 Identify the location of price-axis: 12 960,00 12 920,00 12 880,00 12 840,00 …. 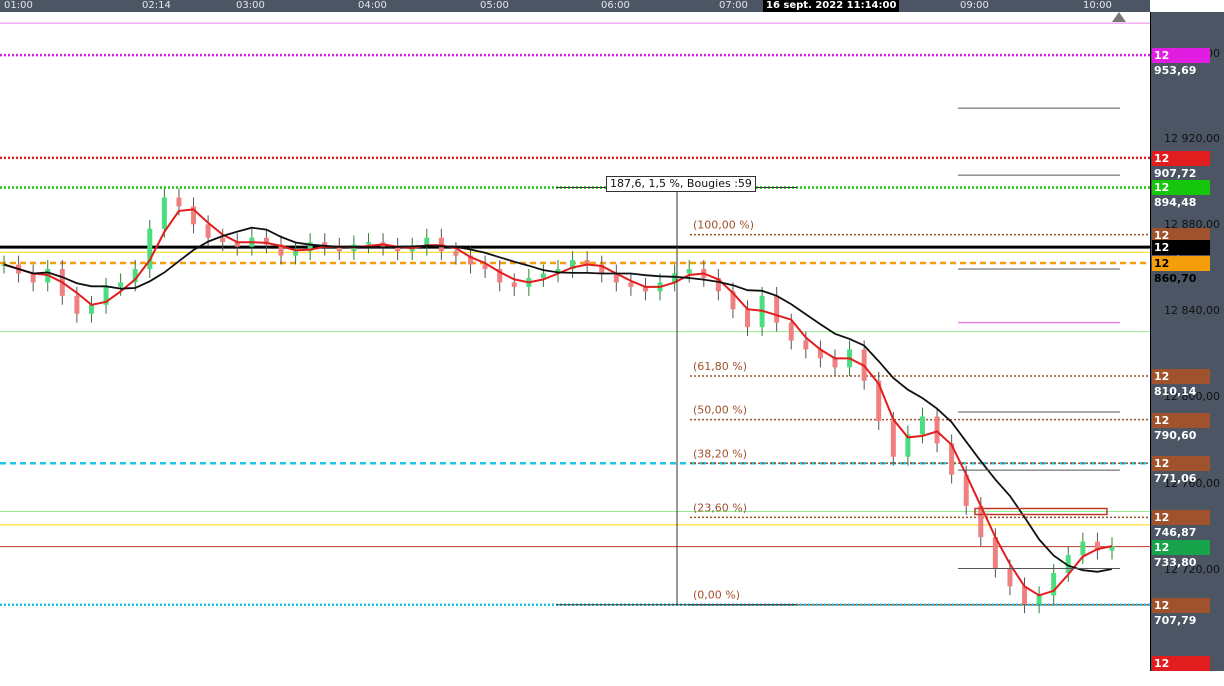
(1187, 341).